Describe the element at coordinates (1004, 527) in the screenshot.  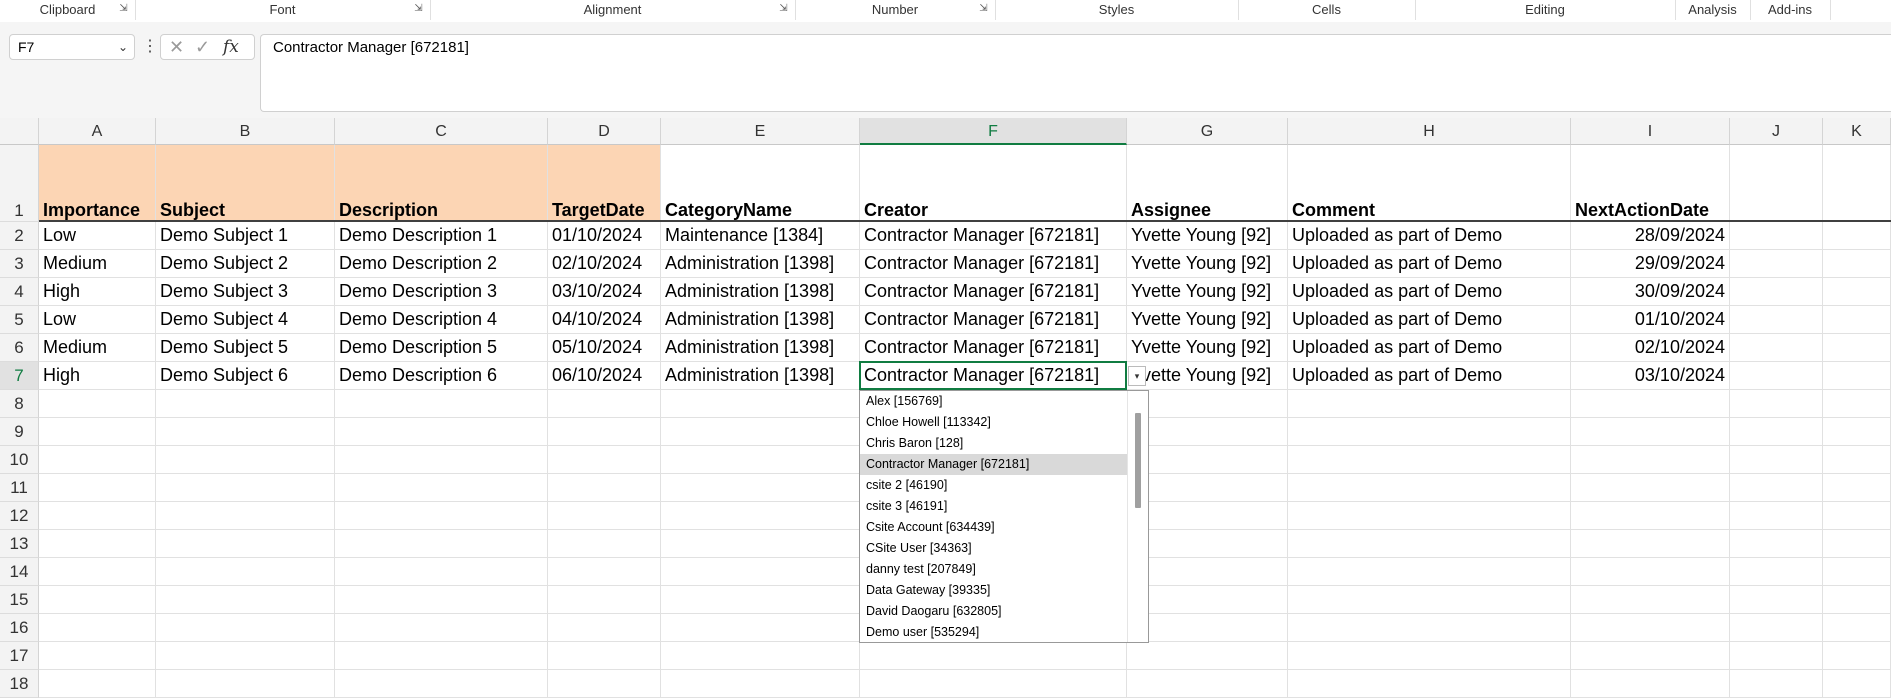
I see `dropdown-option: Csite Account [634439]` at that location.